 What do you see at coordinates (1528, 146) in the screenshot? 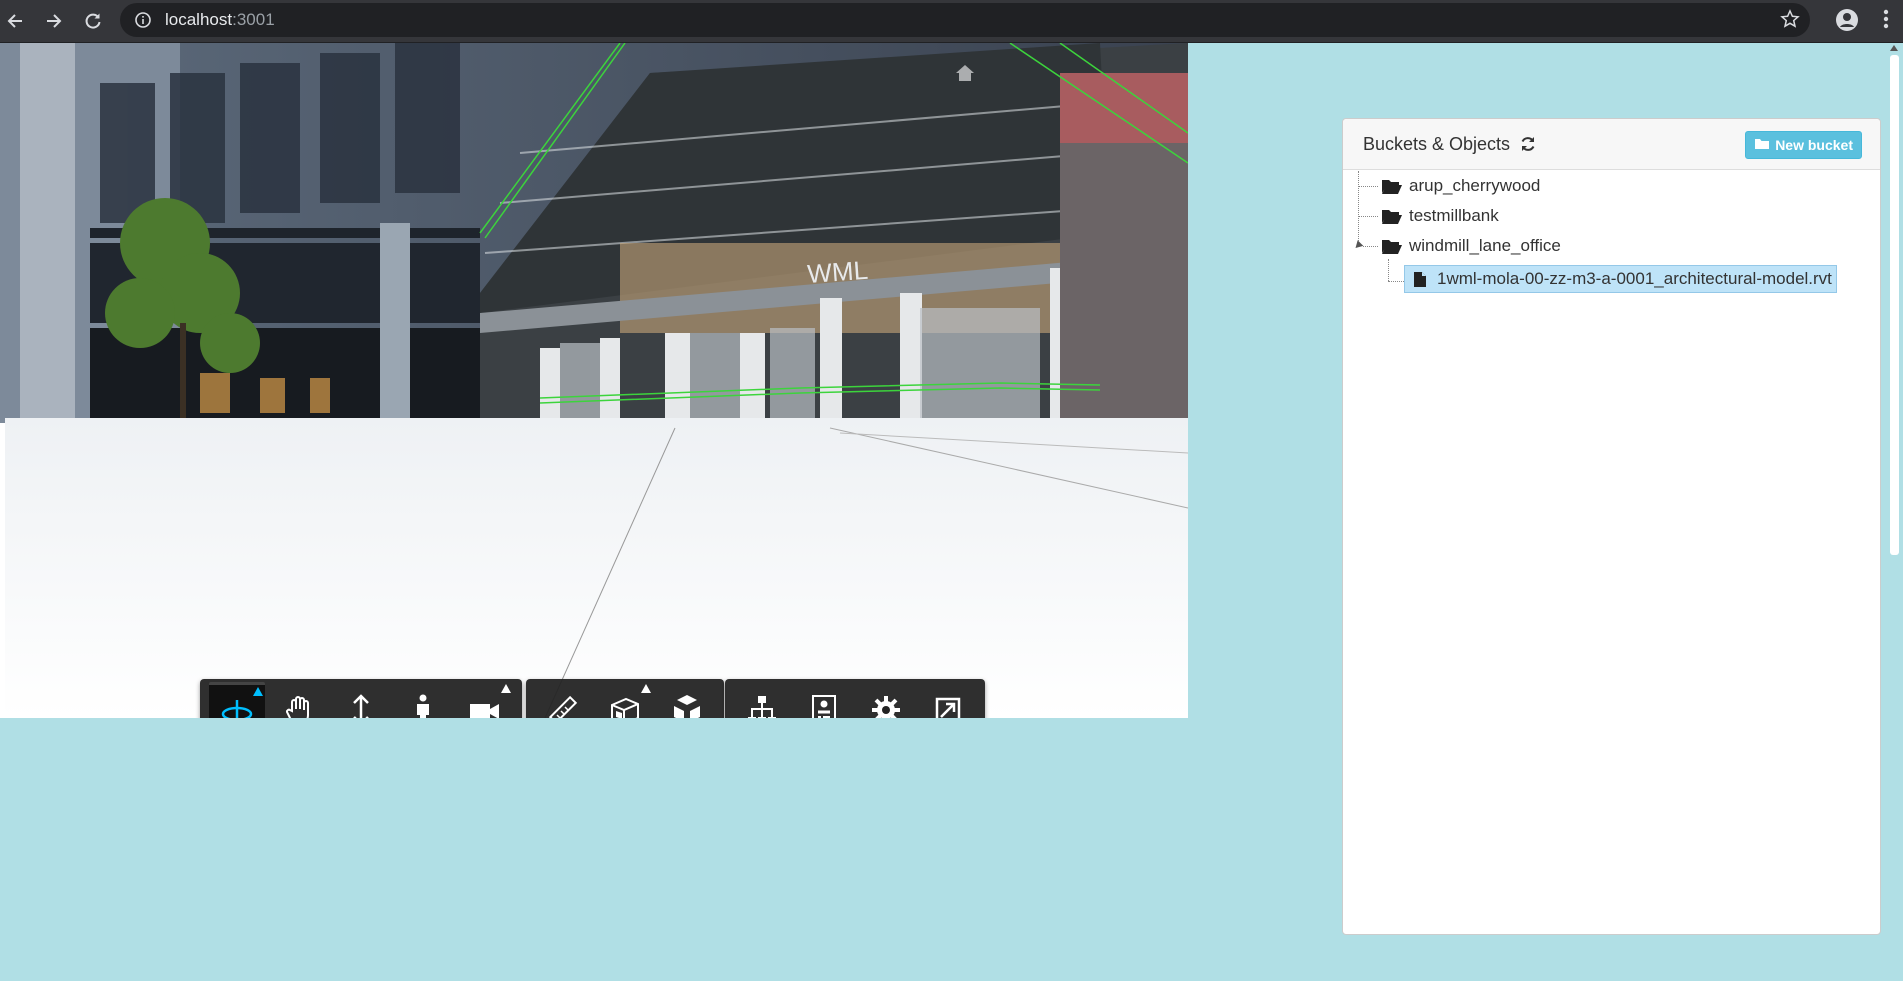
I see `refresh-icon` at bounding box center [1528, 146].